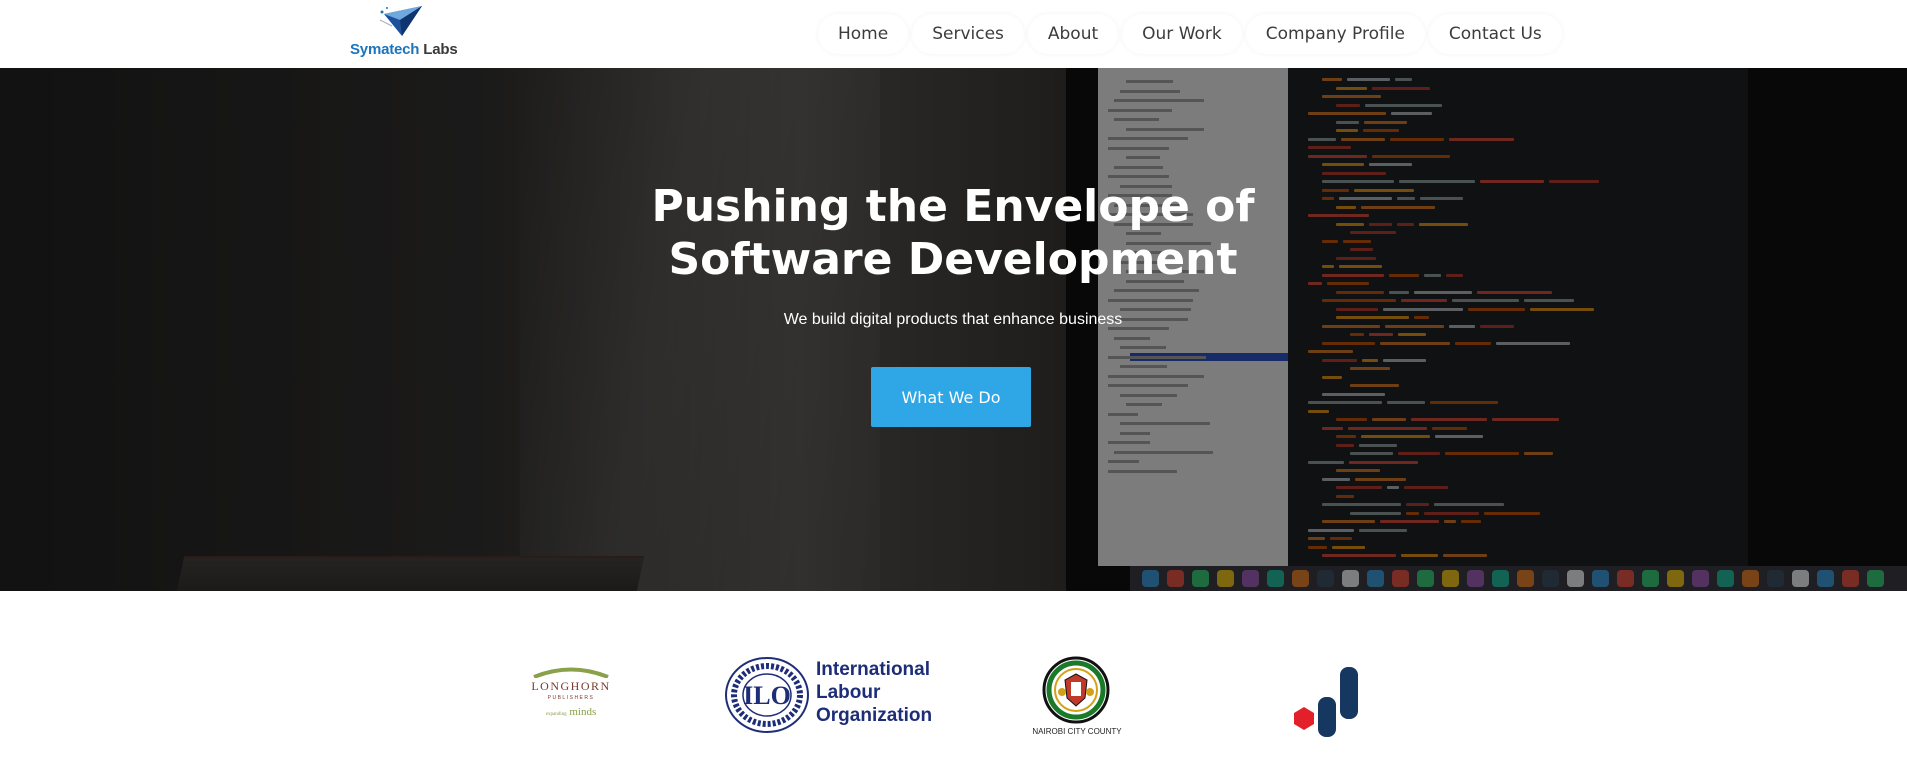 Image resolution: width=1907 pixels, height=764 pixels. I want to click on longhorn-publishers-logo: LONGHORN PUBLISHERS expanding minds, so click(571, 694).